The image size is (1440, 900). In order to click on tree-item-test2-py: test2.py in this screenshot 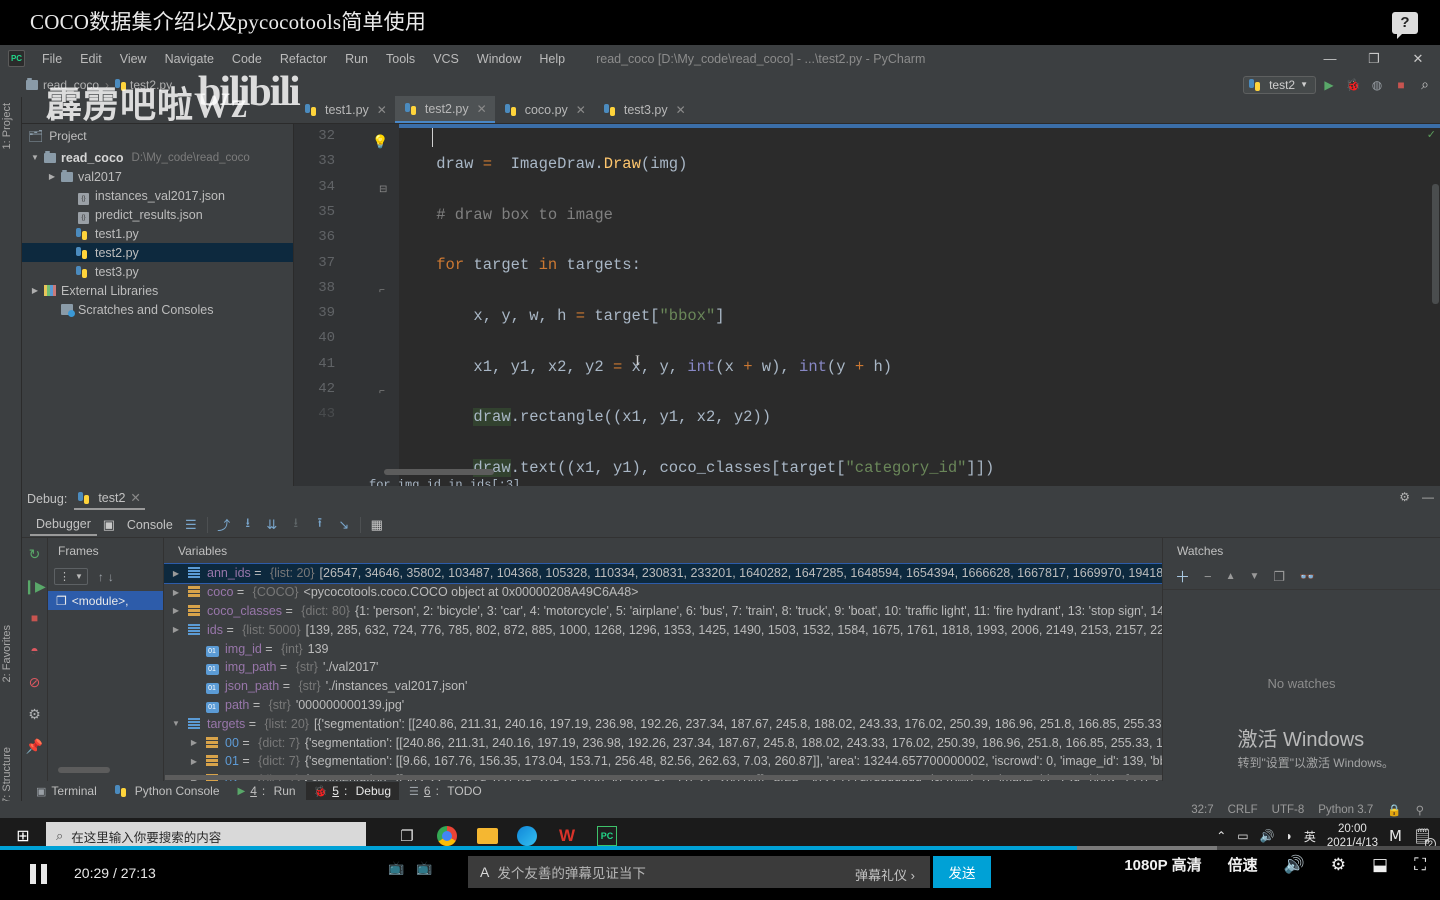, I will do `click(157, 252)`.